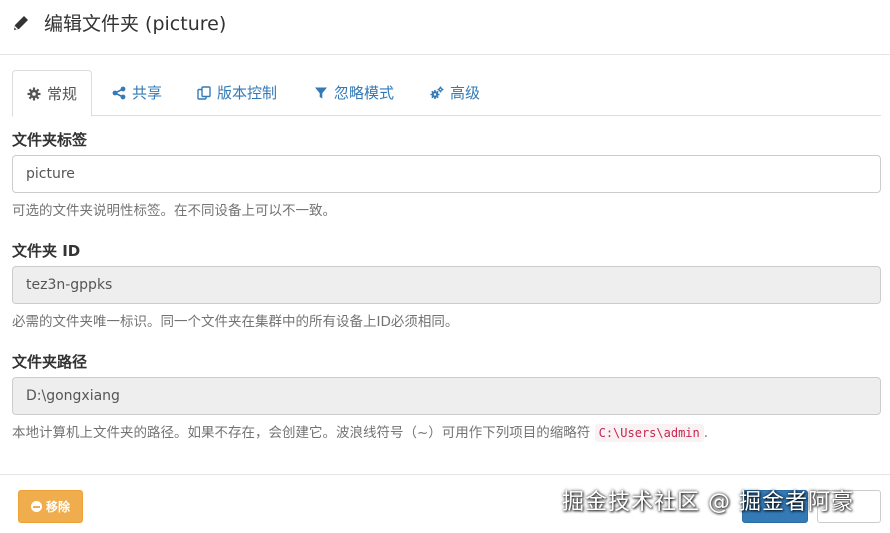  What do you see at coordinates (36, 506) in the screenshot?
I see `minus-circle-icon` at bounding box center [36, 506].